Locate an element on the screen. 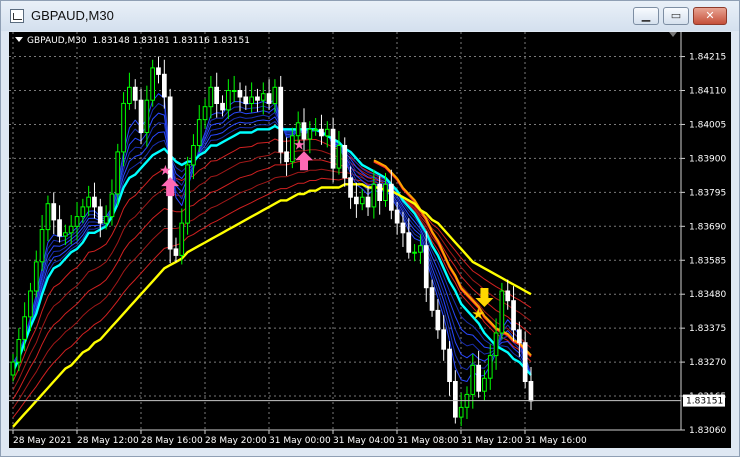  minimize-icon: ▁ is located at coordinates (646, 15).